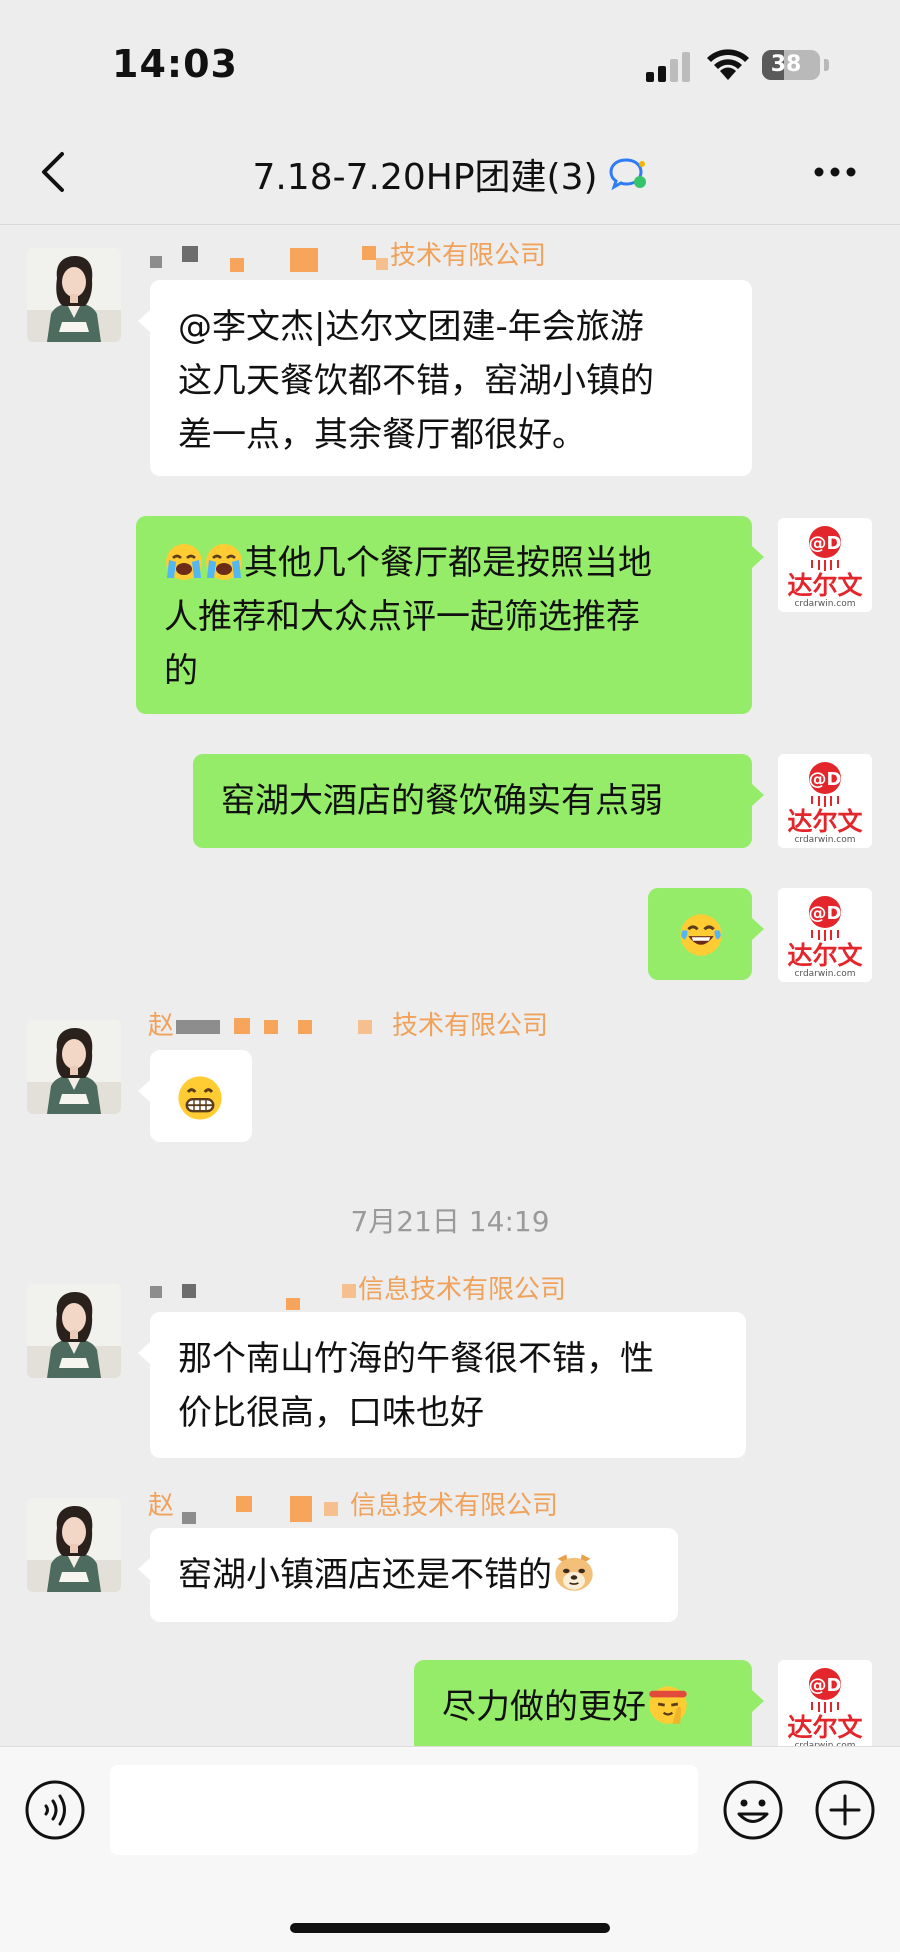 The height and width of the screenshot is (1952, 900). Describe the element at coordinates (589, 1707) in the screenshot. I see `message-bubble: 尽力做的更好` at that location.